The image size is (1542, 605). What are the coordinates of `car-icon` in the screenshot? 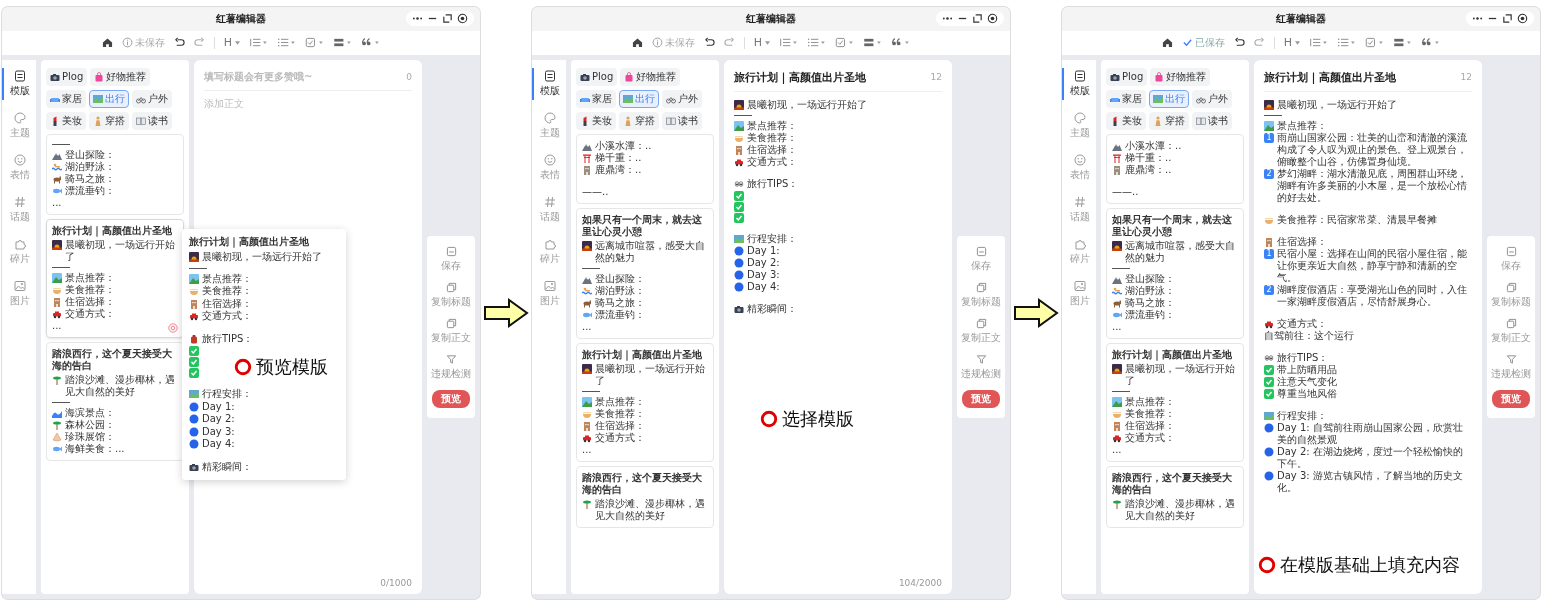 It's located at (194, 316).